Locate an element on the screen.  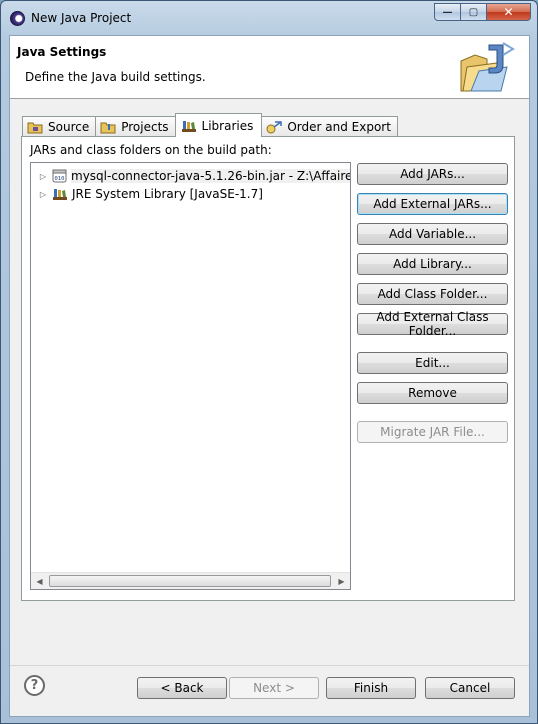
title-bar: New Java Project — ▢ ✕ is located at coordinates (269, 18).